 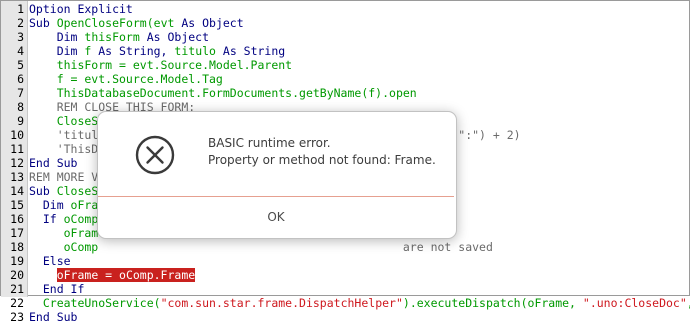 I want to click on code-token: ".uno:CloseDoc", so click(x=634, y=303).